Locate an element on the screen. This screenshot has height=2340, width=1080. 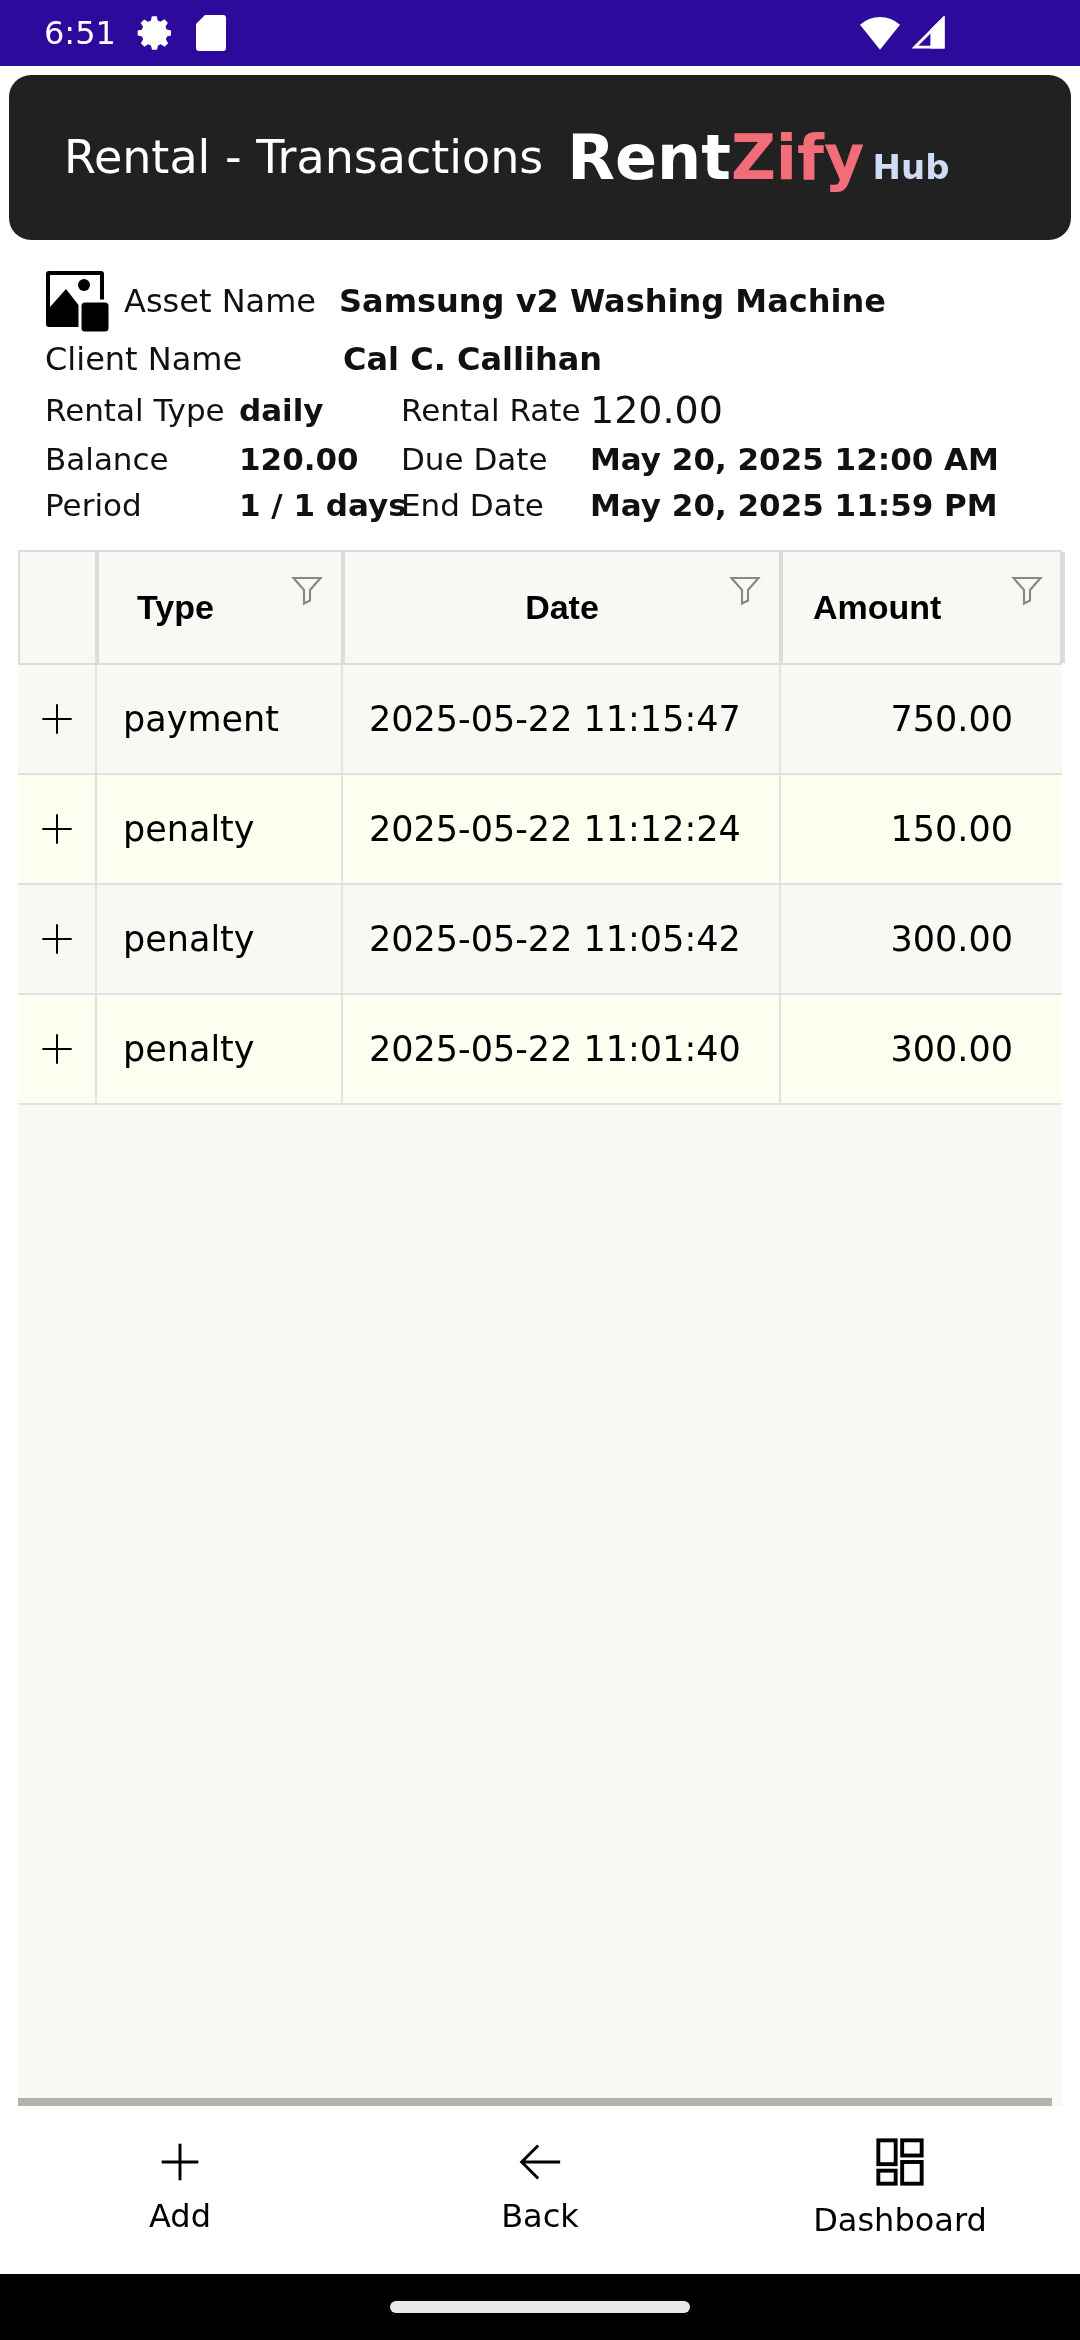
table-row: penalty 2025-05-22 11:05:42 300.00 is located at coordinates (540, 940).